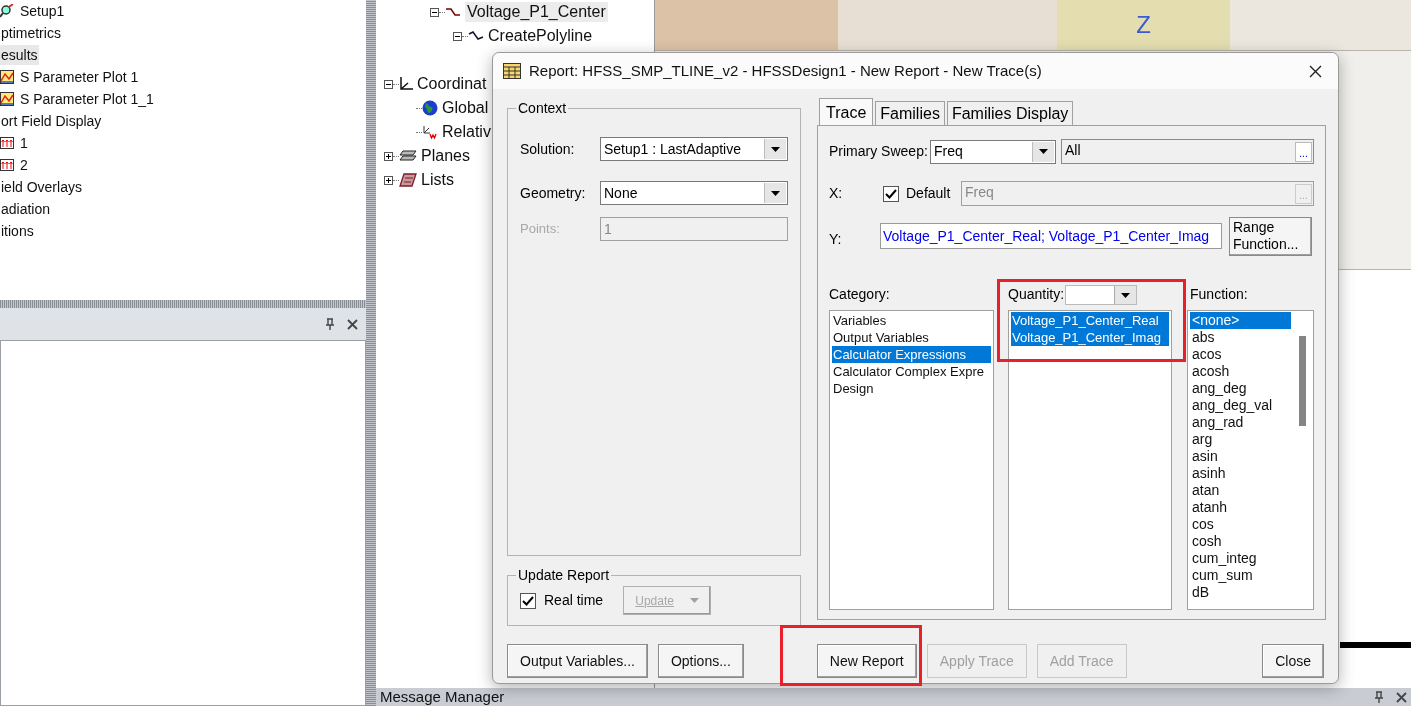 The height and width of the screenshot is (706, 1411). Describe the element at coordinates (694, 149) in the screenshot. I see `dropdown: Setup1 : LastAdaptive` at that location.